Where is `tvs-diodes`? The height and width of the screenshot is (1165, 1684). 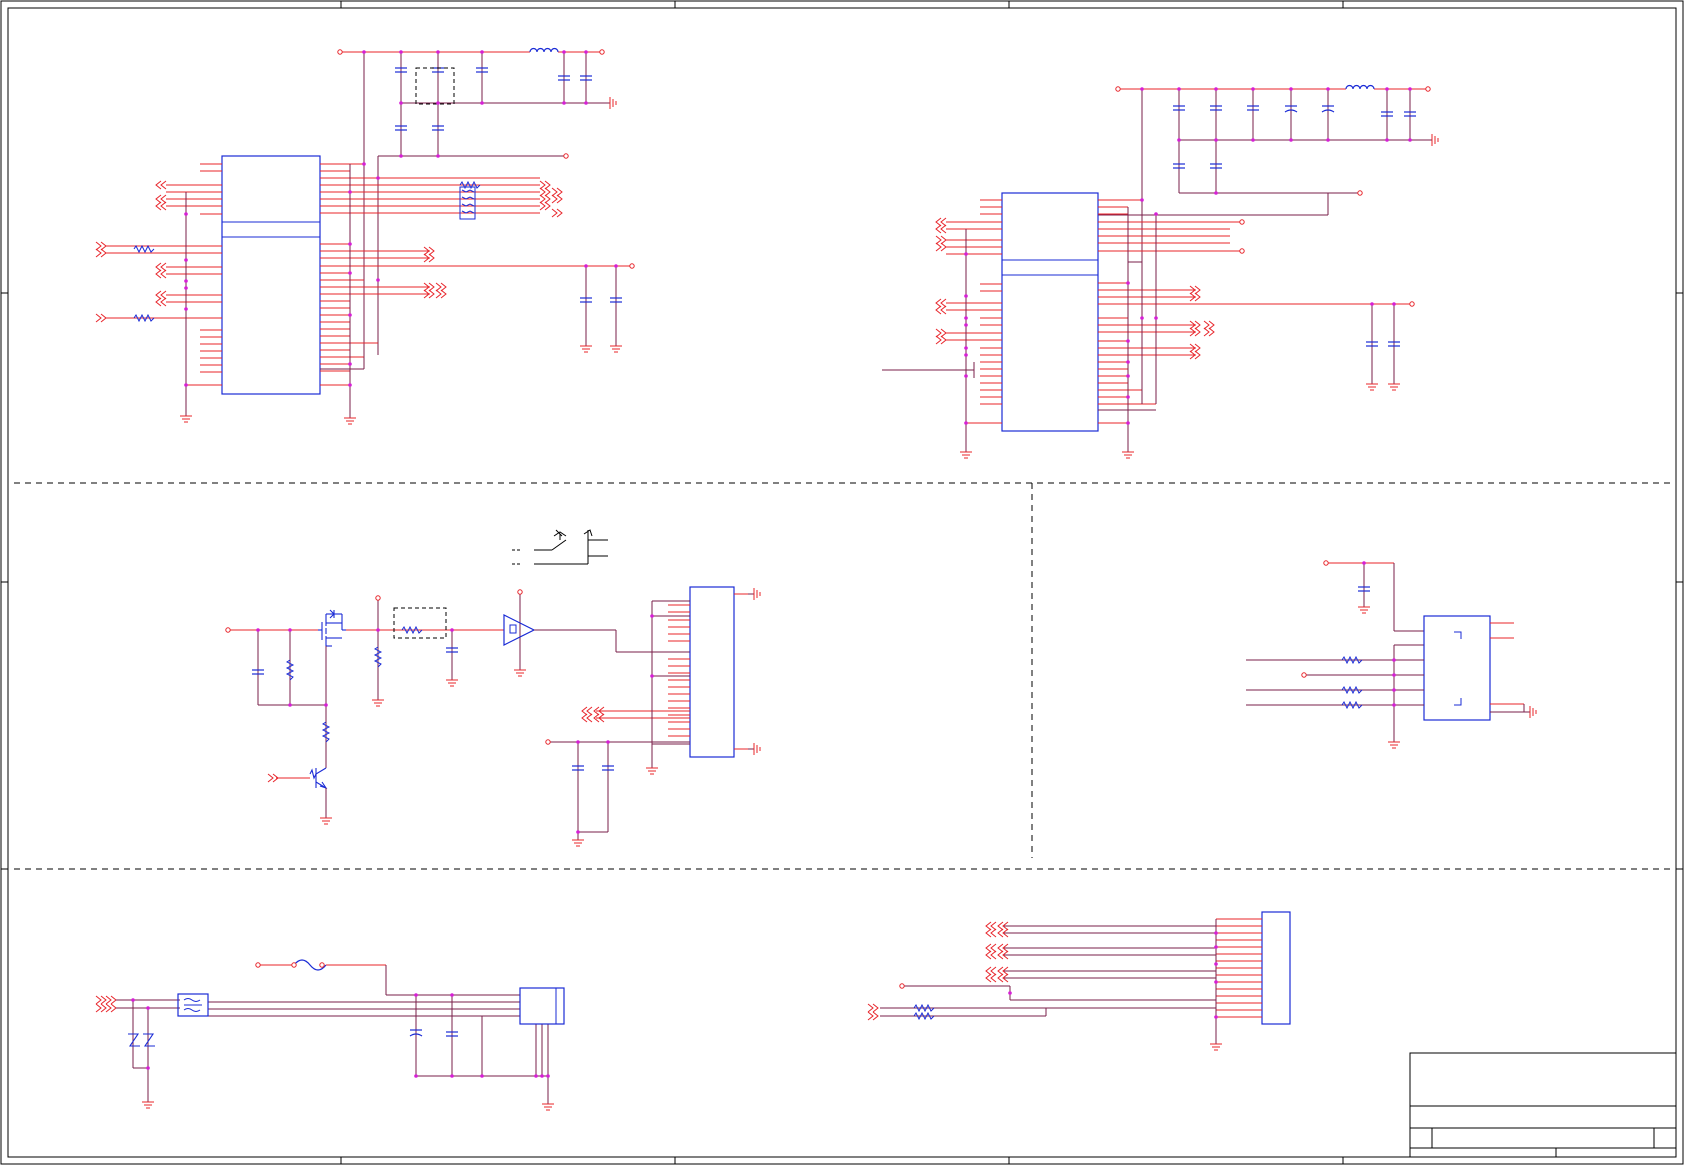
tvs-diodes is located at coordinates (141, 1040).